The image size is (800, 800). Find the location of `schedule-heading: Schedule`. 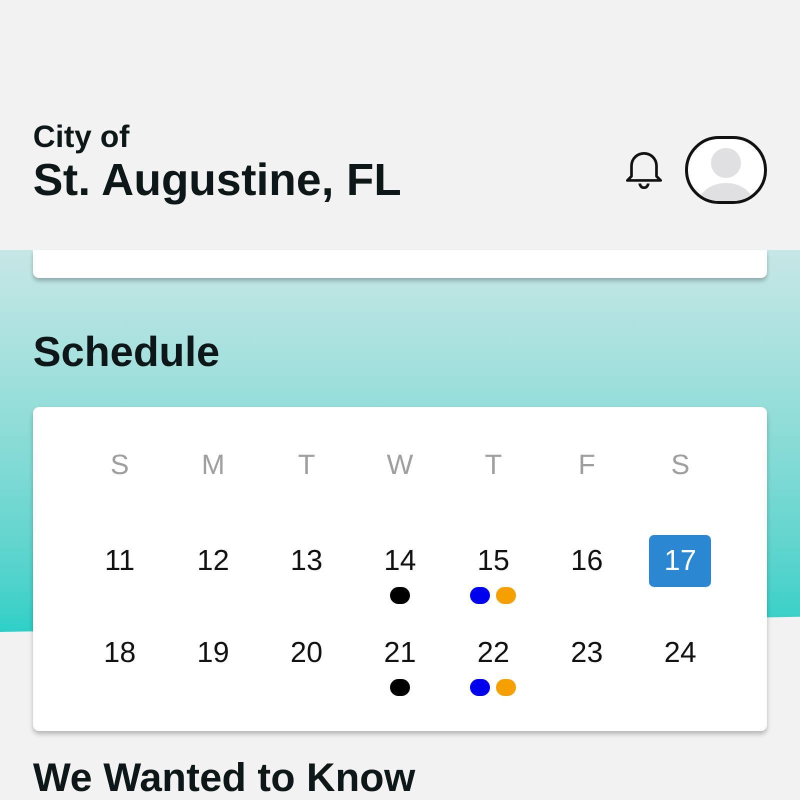

schedule-heading: Schedule is located at coordinates (127, 352).